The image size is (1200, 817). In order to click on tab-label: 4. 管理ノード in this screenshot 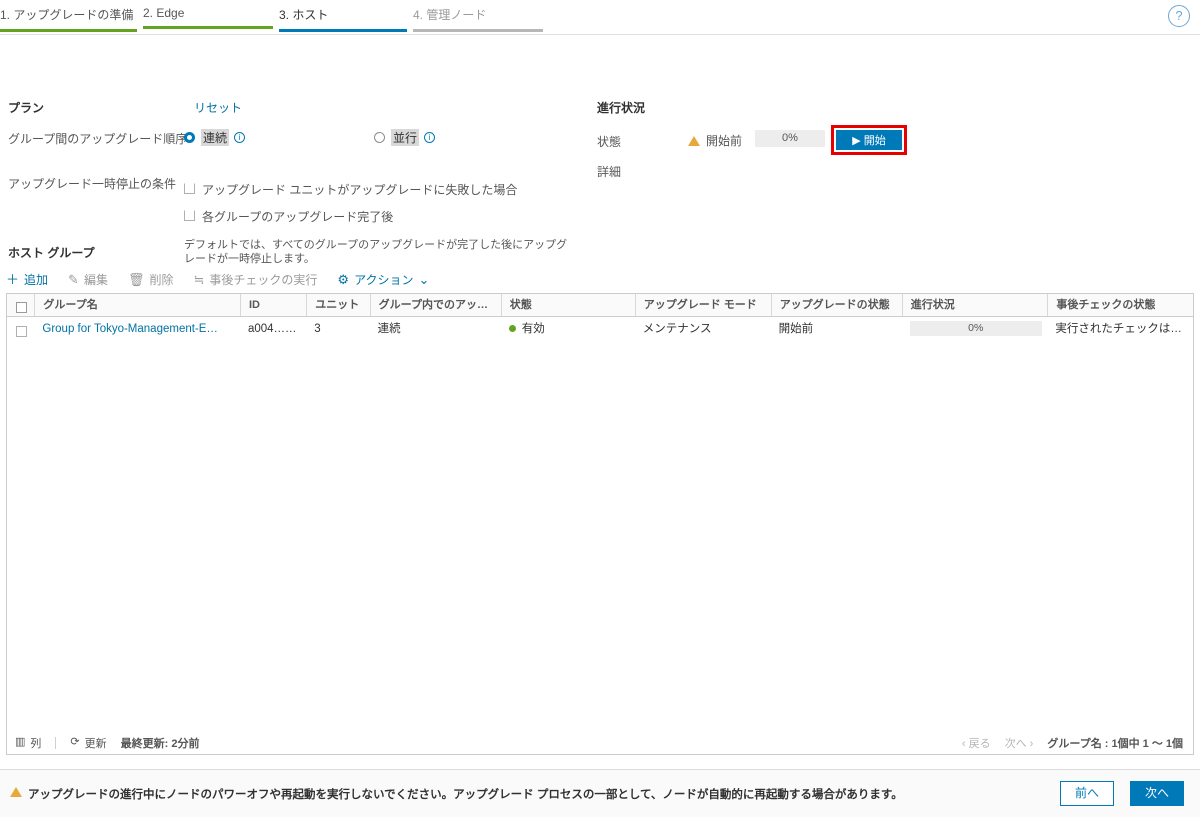, I will do `click(450, 15)`.